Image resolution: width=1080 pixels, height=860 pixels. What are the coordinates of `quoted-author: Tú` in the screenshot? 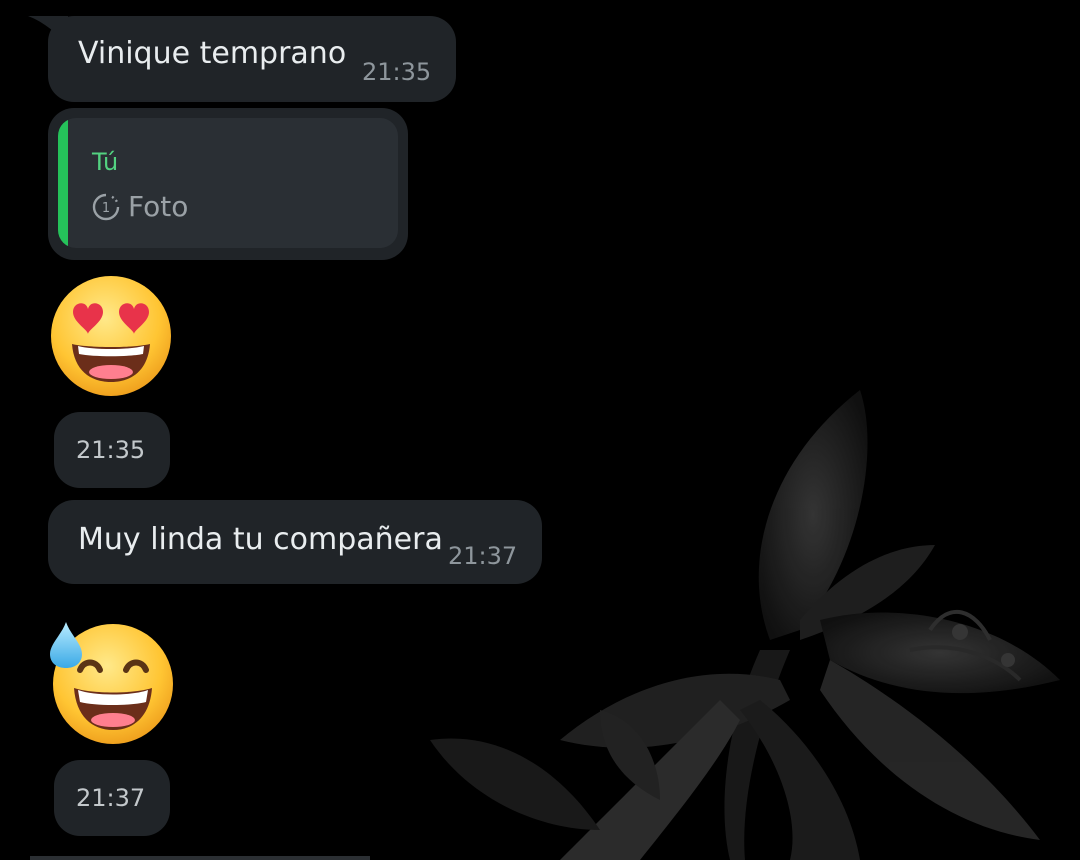 It's located at (105, 162).